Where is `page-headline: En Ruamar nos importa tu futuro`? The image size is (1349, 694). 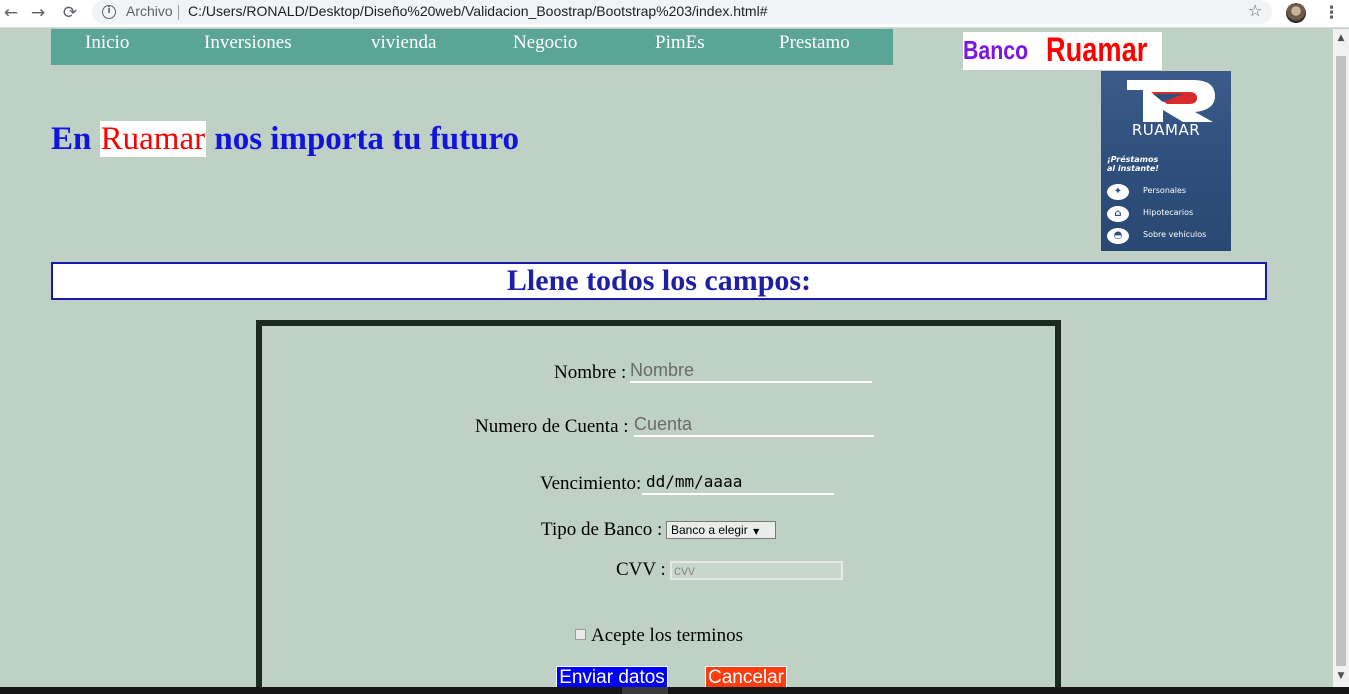 page-headline: En Ruamar nos importa tu futuro is located at coordinates (285, 139).